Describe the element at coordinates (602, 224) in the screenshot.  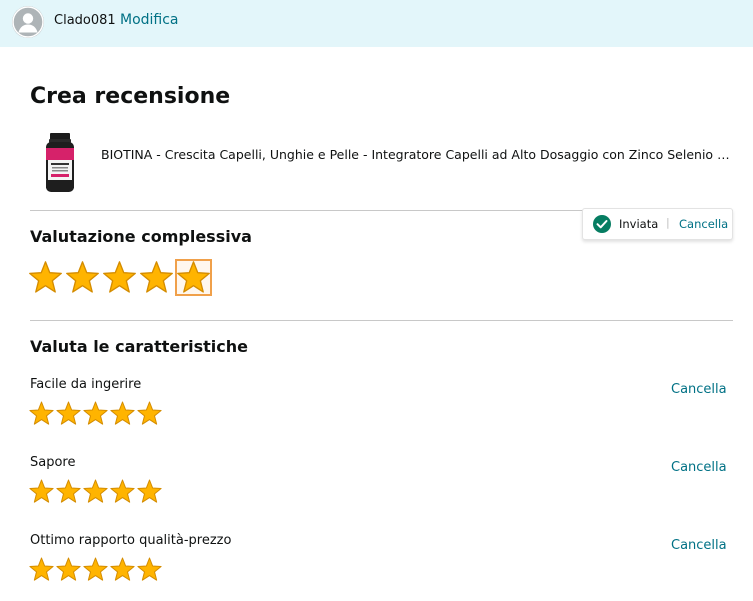
I see `check-circle-icon` at that location.